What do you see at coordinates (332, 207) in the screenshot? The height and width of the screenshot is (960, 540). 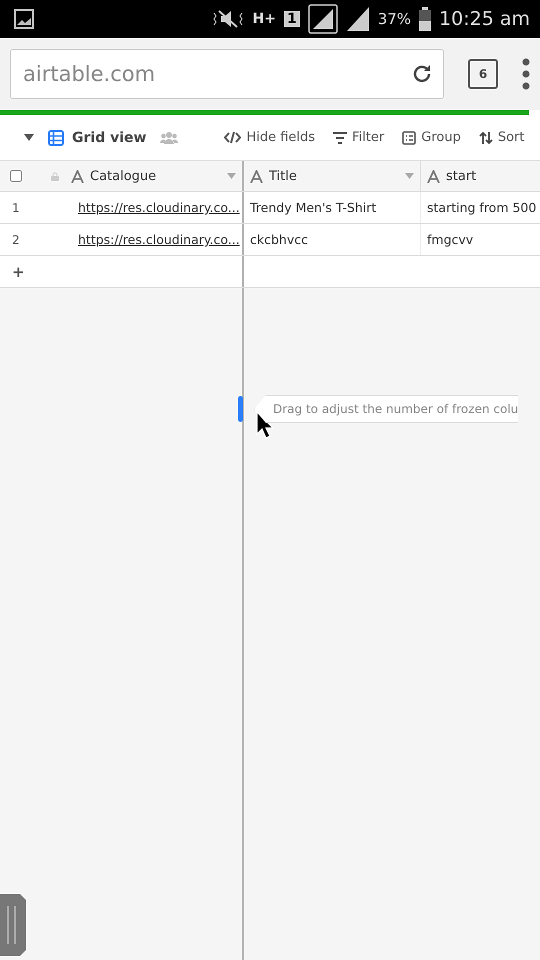 I see `table-cell: Trendy Men's T-Shirt` at bounding box center [332, 207].